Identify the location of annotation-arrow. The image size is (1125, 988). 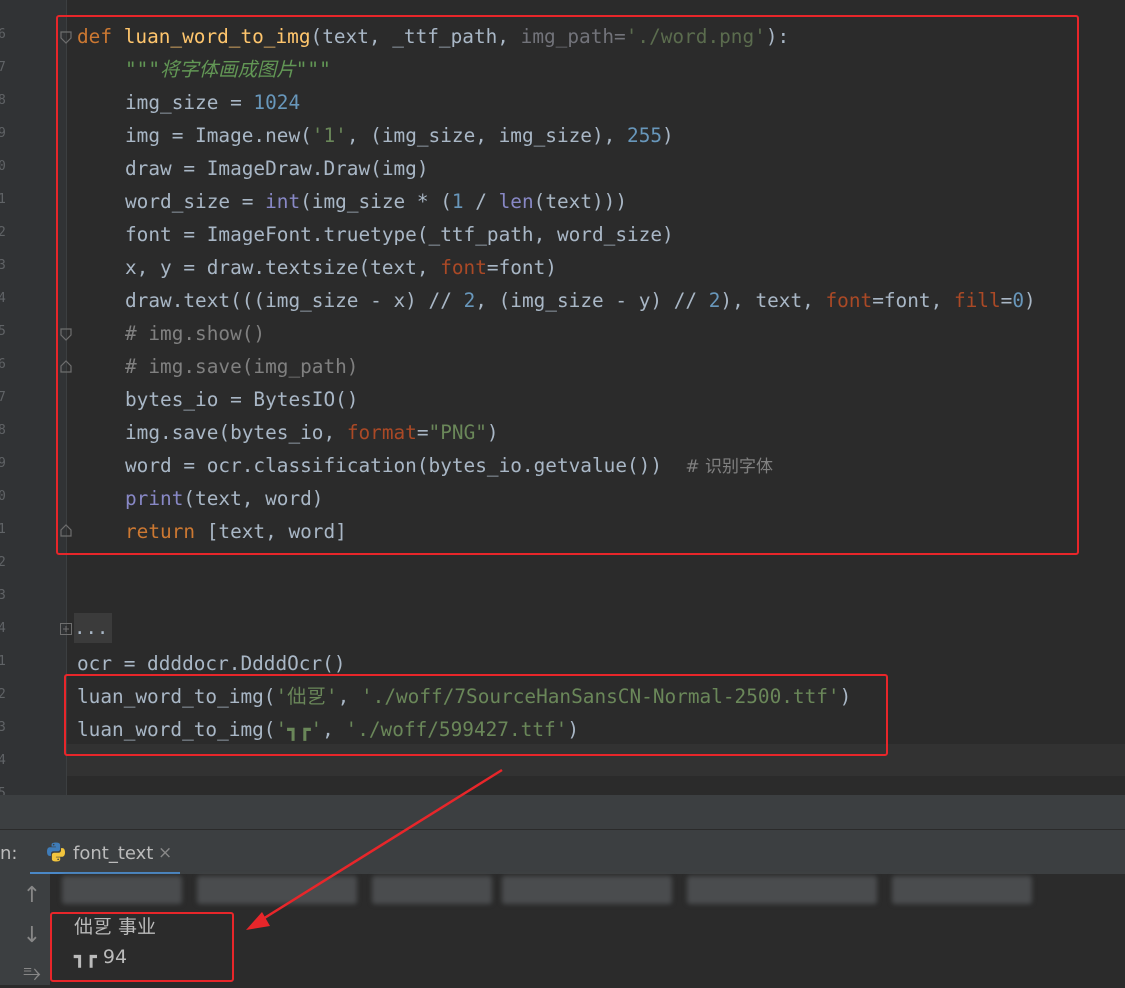
(374, 849).